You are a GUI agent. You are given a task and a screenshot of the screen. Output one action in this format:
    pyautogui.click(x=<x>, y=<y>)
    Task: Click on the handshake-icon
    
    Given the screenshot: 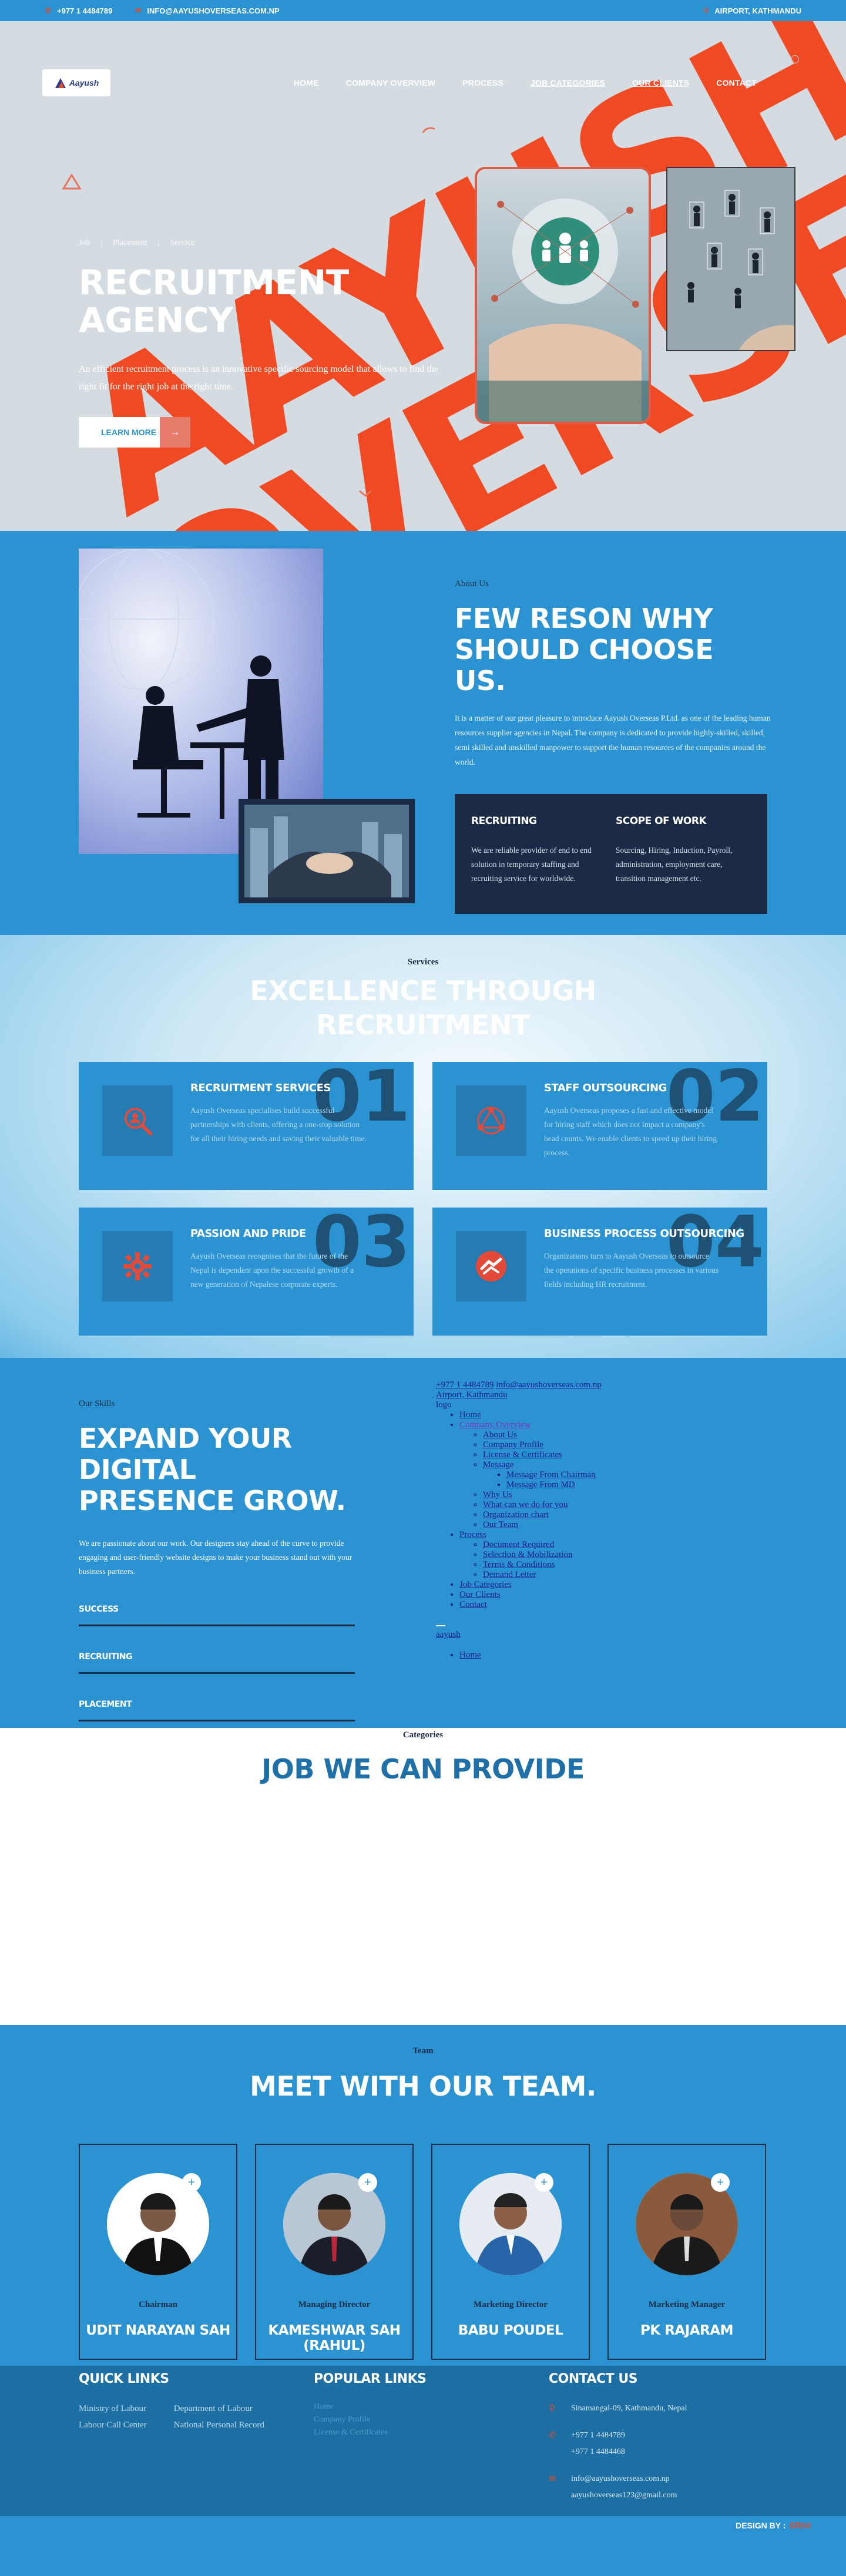 What is the action you would take?
    pyautogui.click(x=491, y=1266)
    